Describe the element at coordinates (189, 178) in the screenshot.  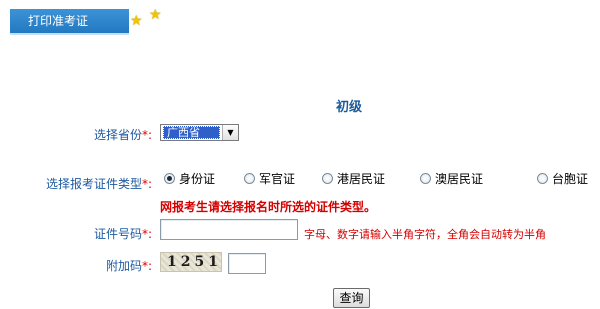
I see `radio-id-card: 身份证` at that location.